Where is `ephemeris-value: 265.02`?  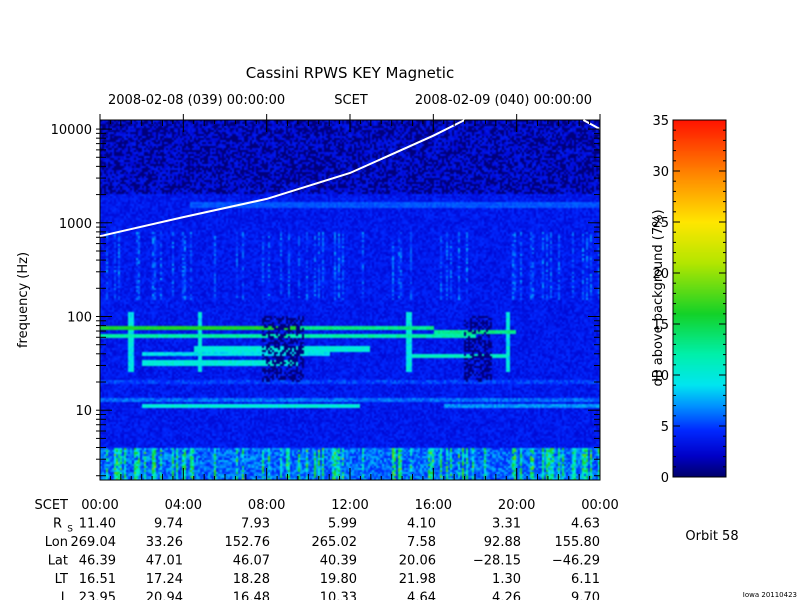 ephemeris-value: 265.02 is located at coordinates (335, 542).